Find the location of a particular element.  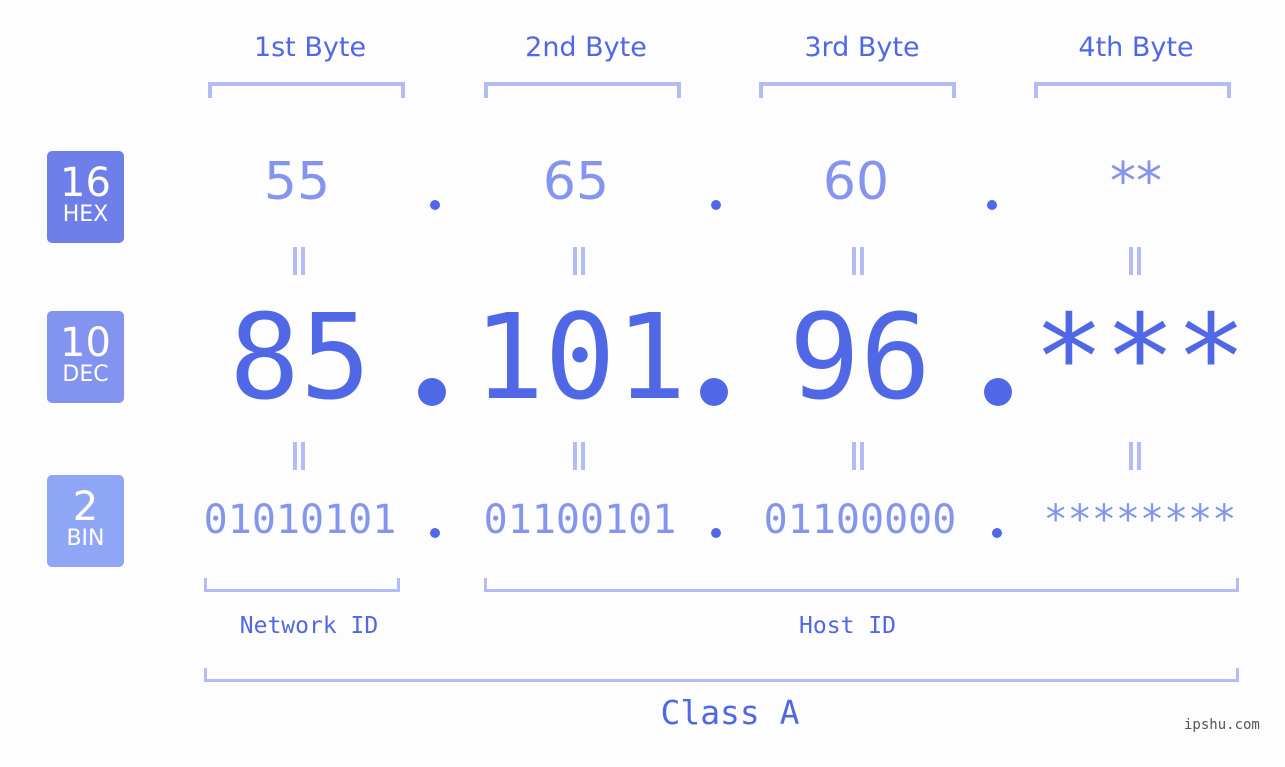

bin-badge: 2 BIN is located at coordinates (85, 521).